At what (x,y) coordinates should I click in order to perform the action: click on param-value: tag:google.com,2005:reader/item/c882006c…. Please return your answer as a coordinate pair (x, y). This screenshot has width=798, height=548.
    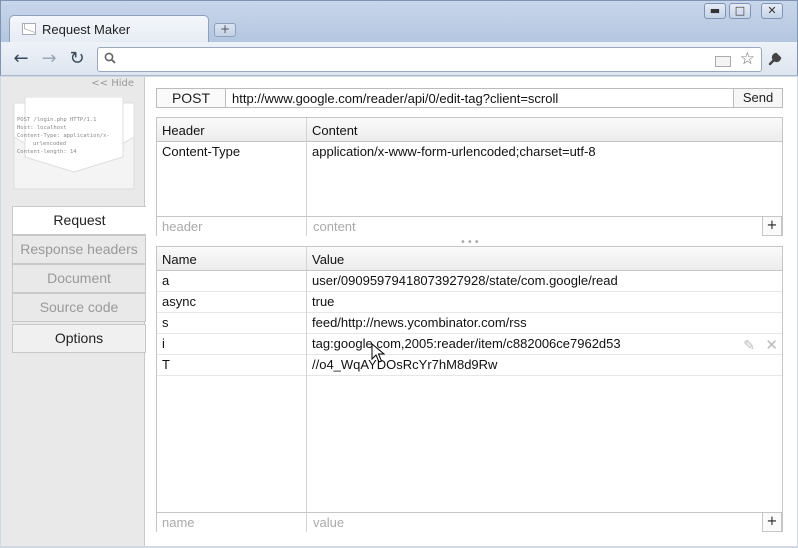
    Looking at the image, I should click on (466, 343).